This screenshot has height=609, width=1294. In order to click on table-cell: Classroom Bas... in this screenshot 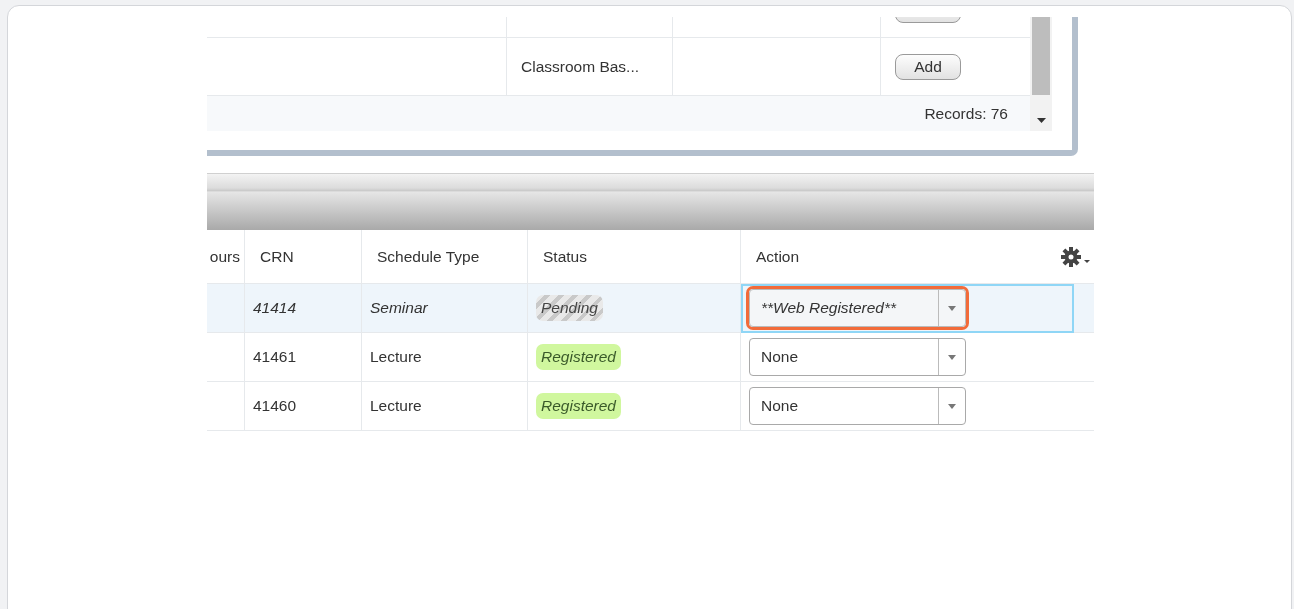, I will do `click(580, 66)`.